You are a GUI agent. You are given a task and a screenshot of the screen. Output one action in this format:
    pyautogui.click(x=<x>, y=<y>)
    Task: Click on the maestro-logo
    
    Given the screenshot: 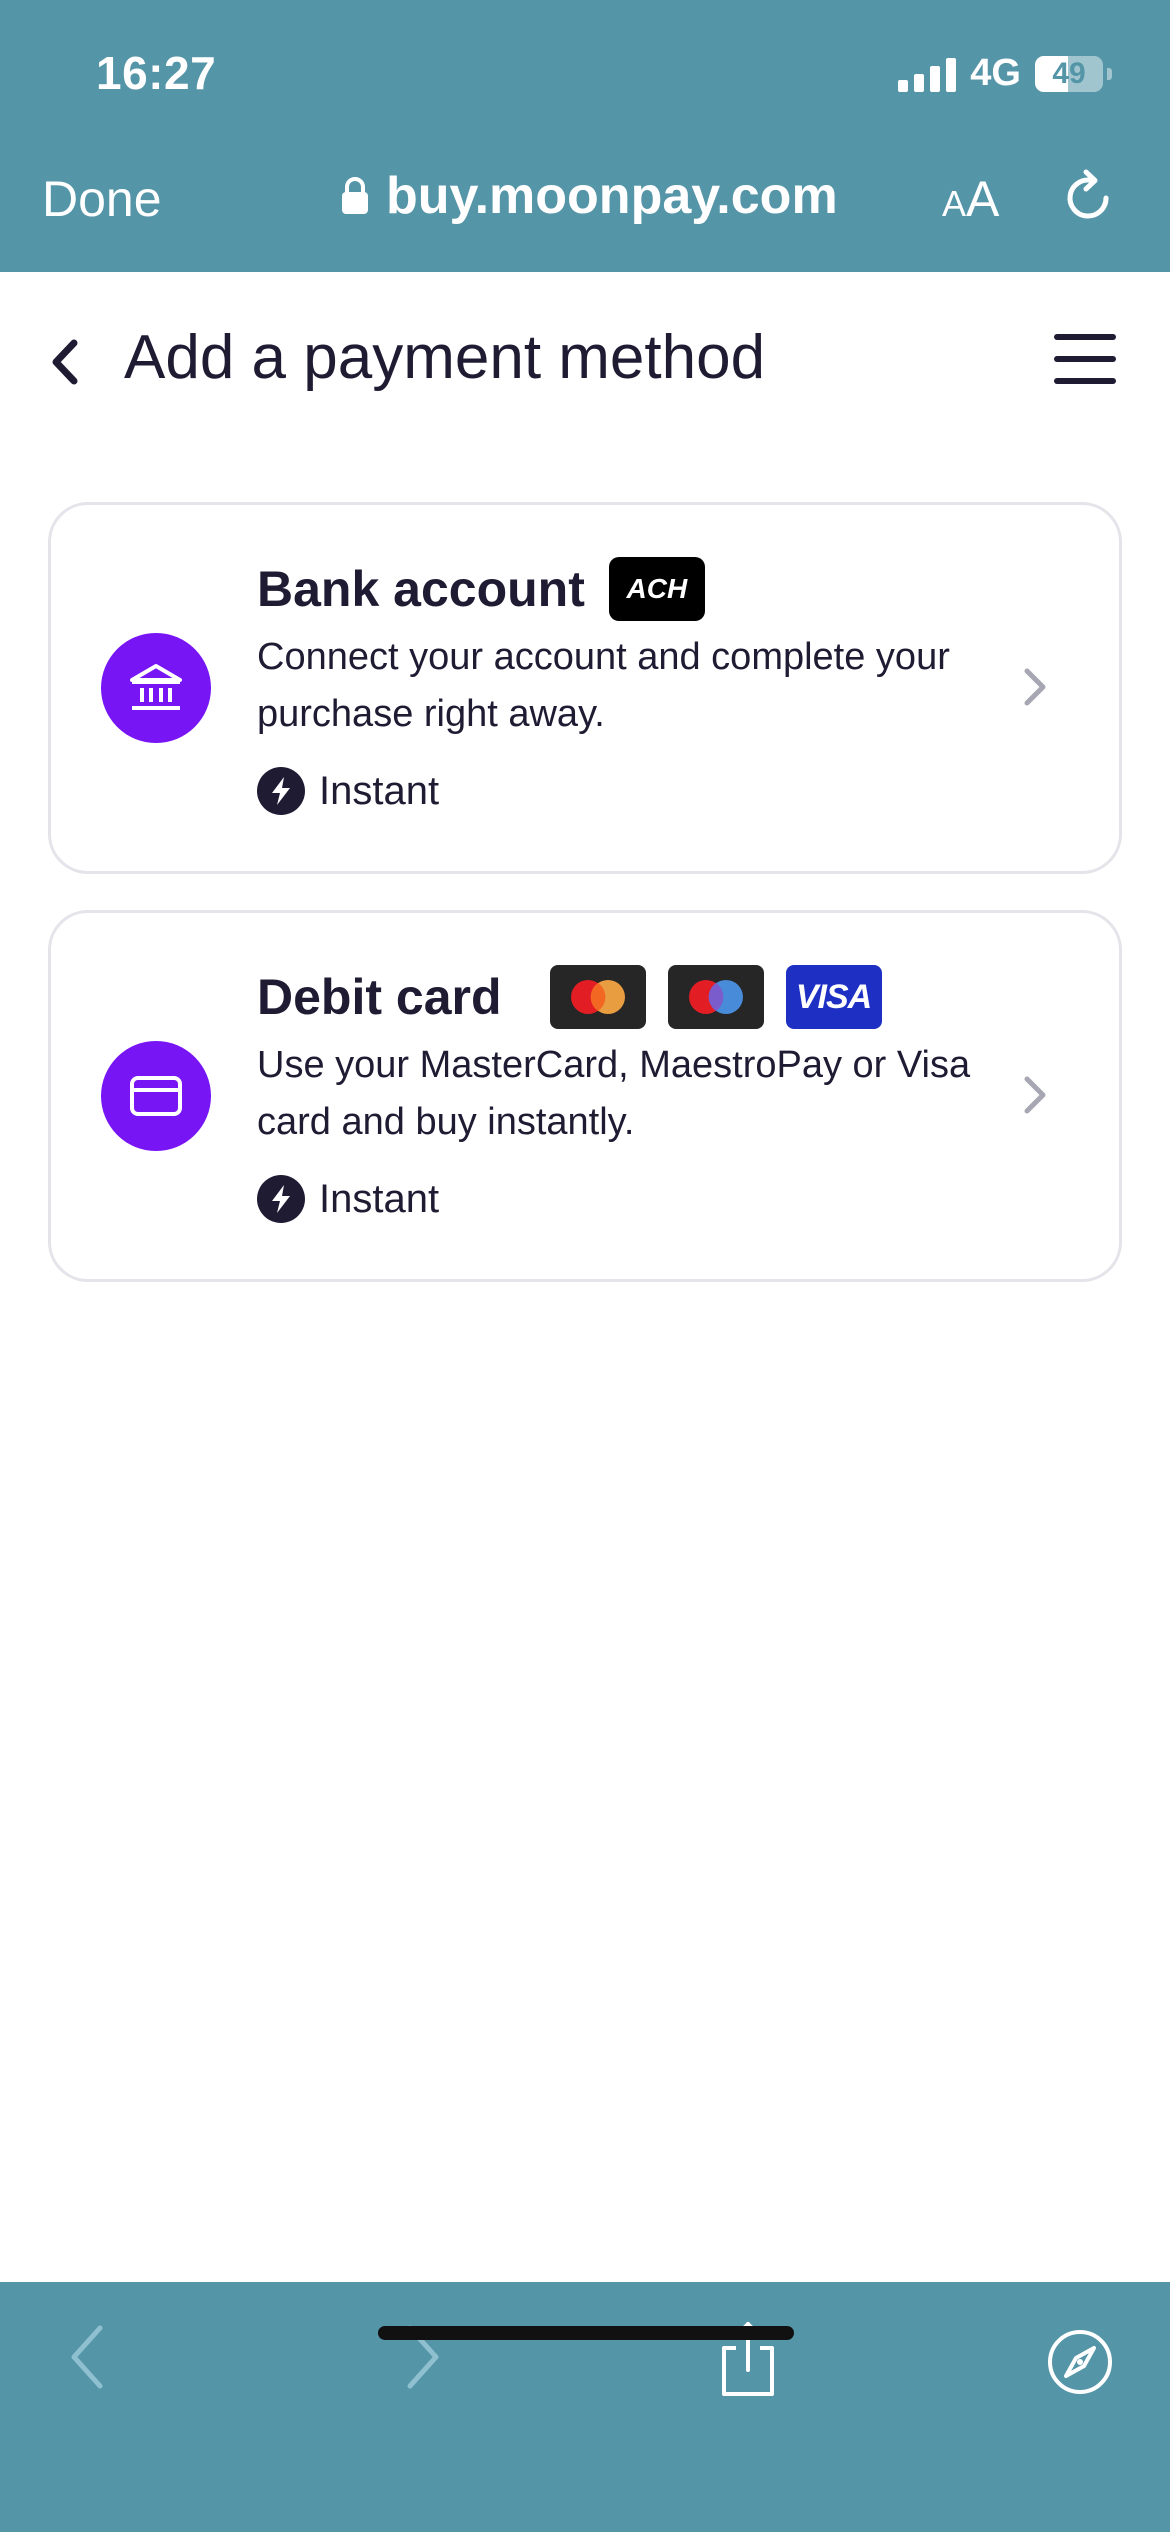 What is the action you would take?
    pyautogui.click(x=715, y=997)
    